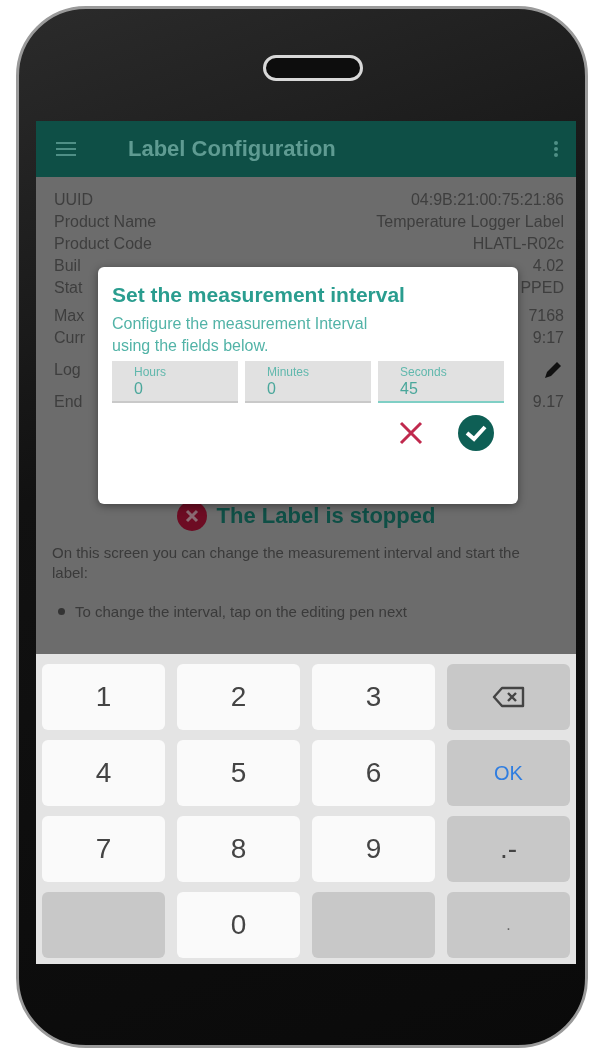 This screenshot has height=1052, width=598. I want to click on bullet-dot, so click(61, 611).